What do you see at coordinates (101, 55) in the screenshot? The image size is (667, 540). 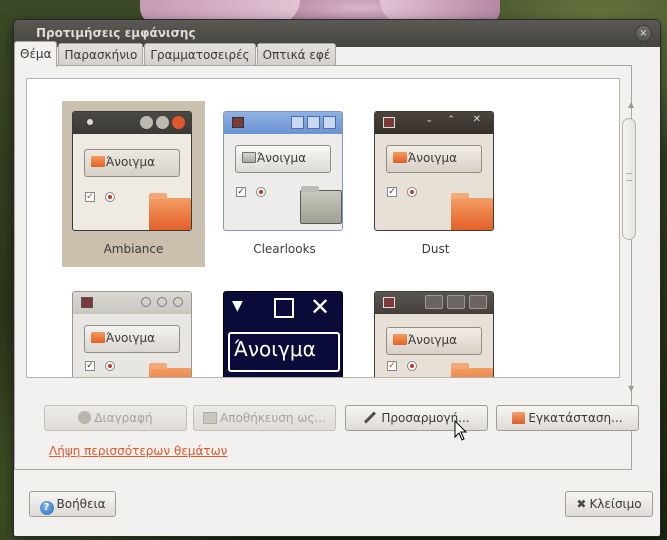 I see `tab-background: Παρασκήνιο` at bounding box center [101, 55].